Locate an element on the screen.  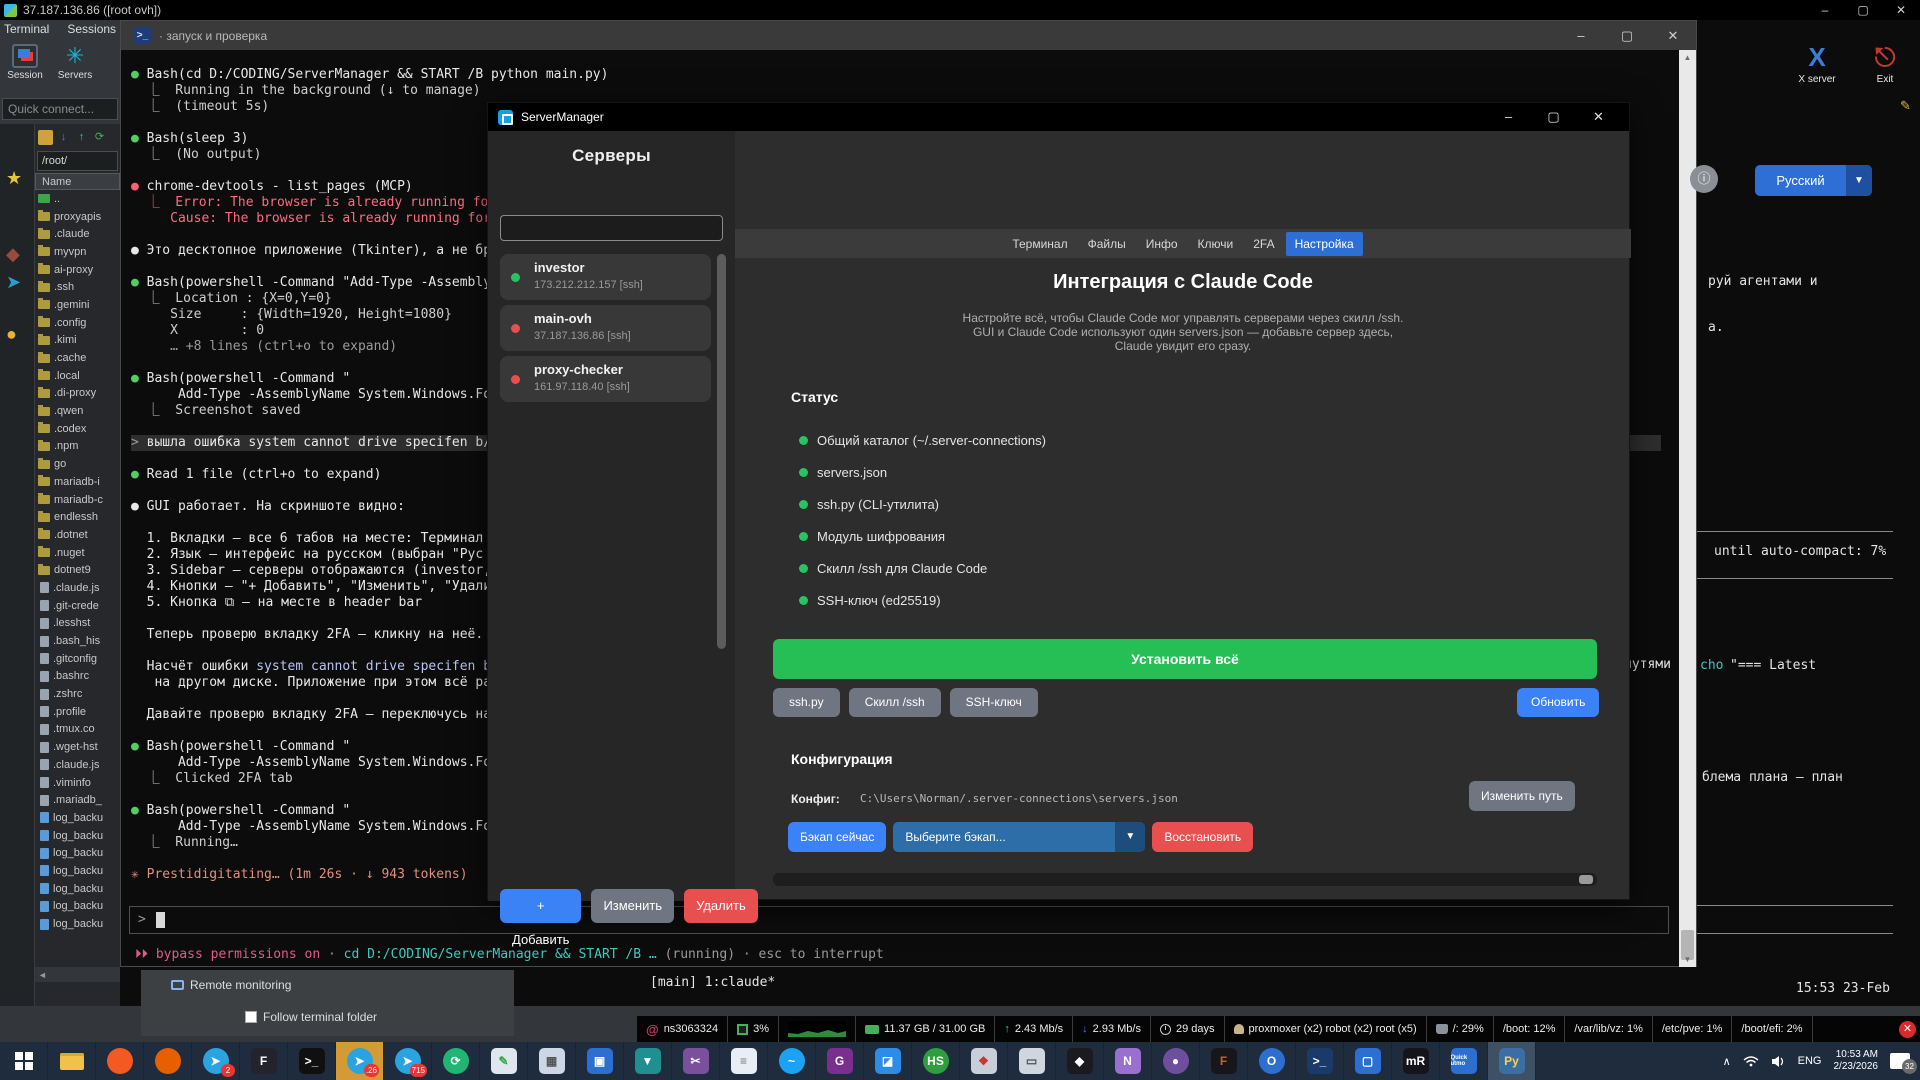
edit-pencil-icon: ✎ is located at coordinates (1905, 106).